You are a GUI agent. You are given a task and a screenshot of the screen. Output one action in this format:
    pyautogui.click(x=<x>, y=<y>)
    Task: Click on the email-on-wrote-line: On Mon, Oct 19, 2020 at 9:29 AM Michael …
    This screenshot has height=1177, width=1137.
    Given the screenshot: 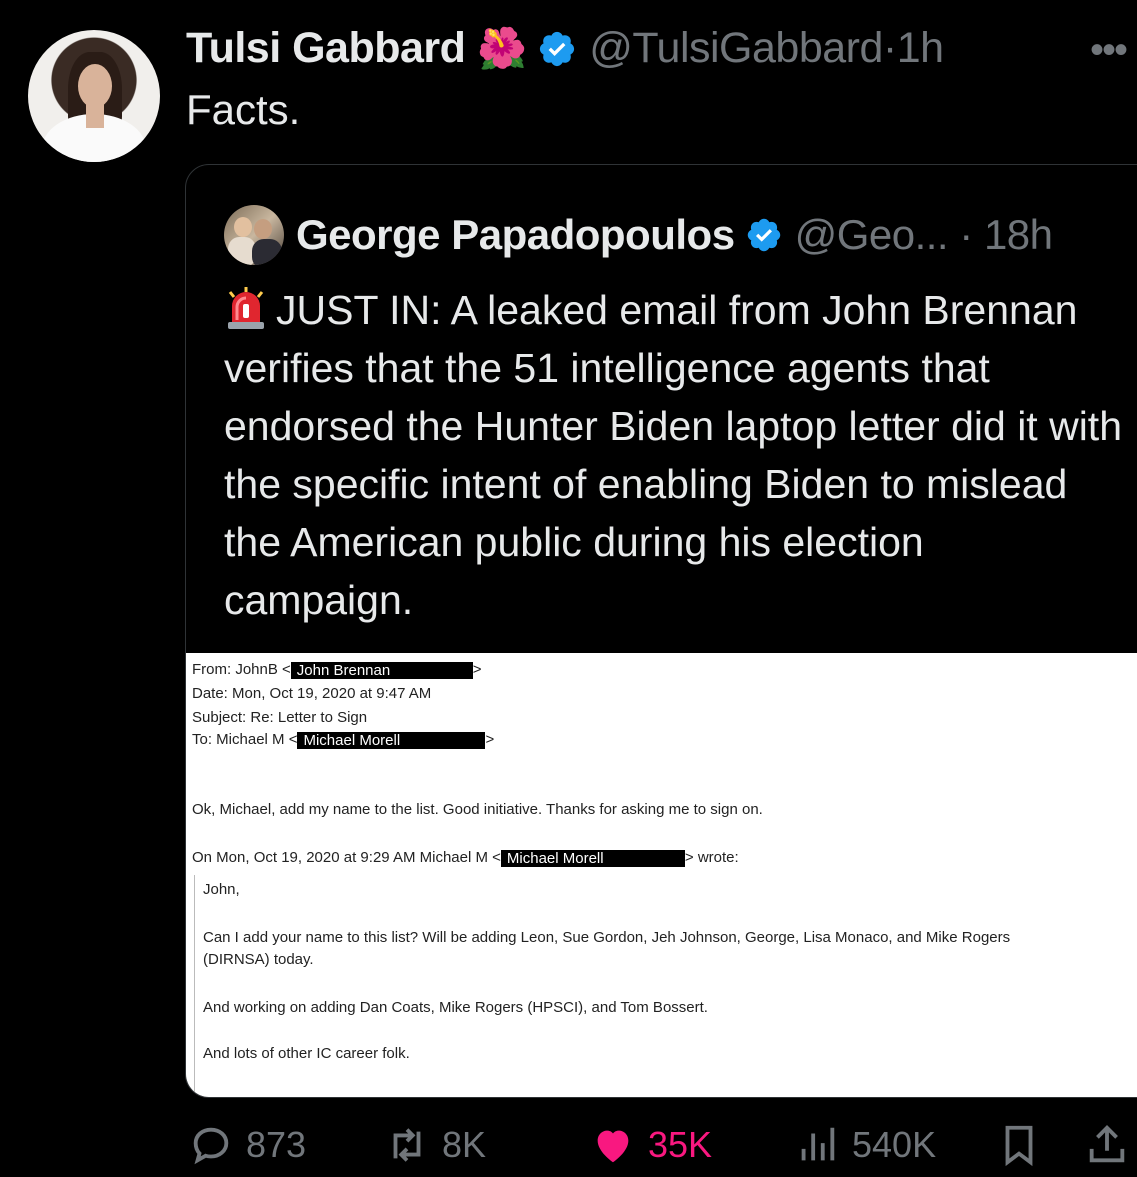 What is the action you would take?
    pyautogui.click(x=465, y=858)
    